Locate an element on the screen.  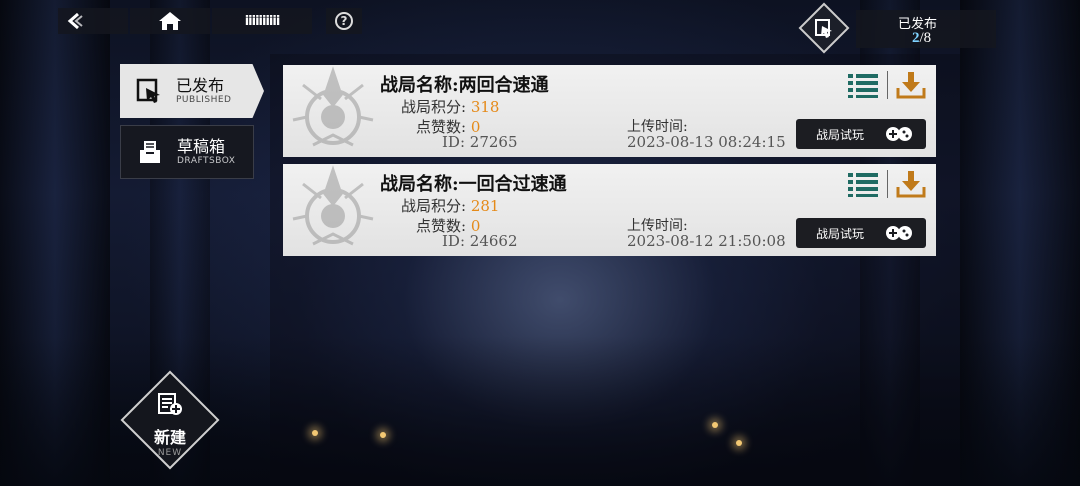
back-arrow-icon is located at coordinates (75, 21).